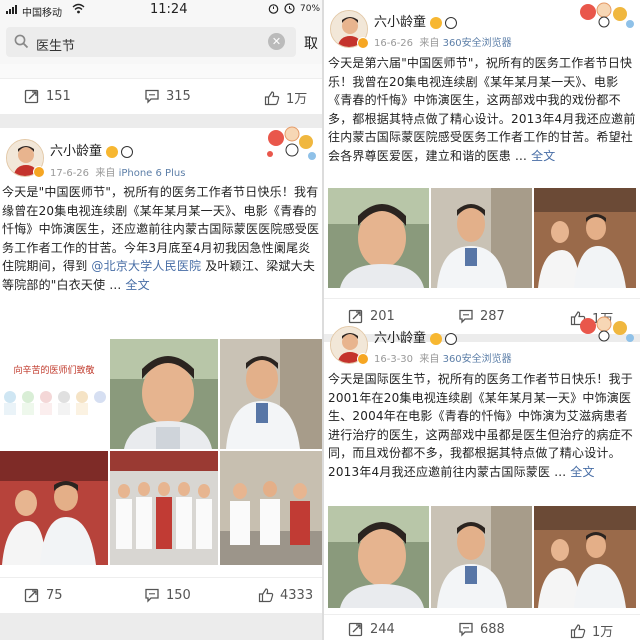 Image resolution: width=640 pixels, height=640 pixels. I want to click on panda-icon, so click(451, 338).